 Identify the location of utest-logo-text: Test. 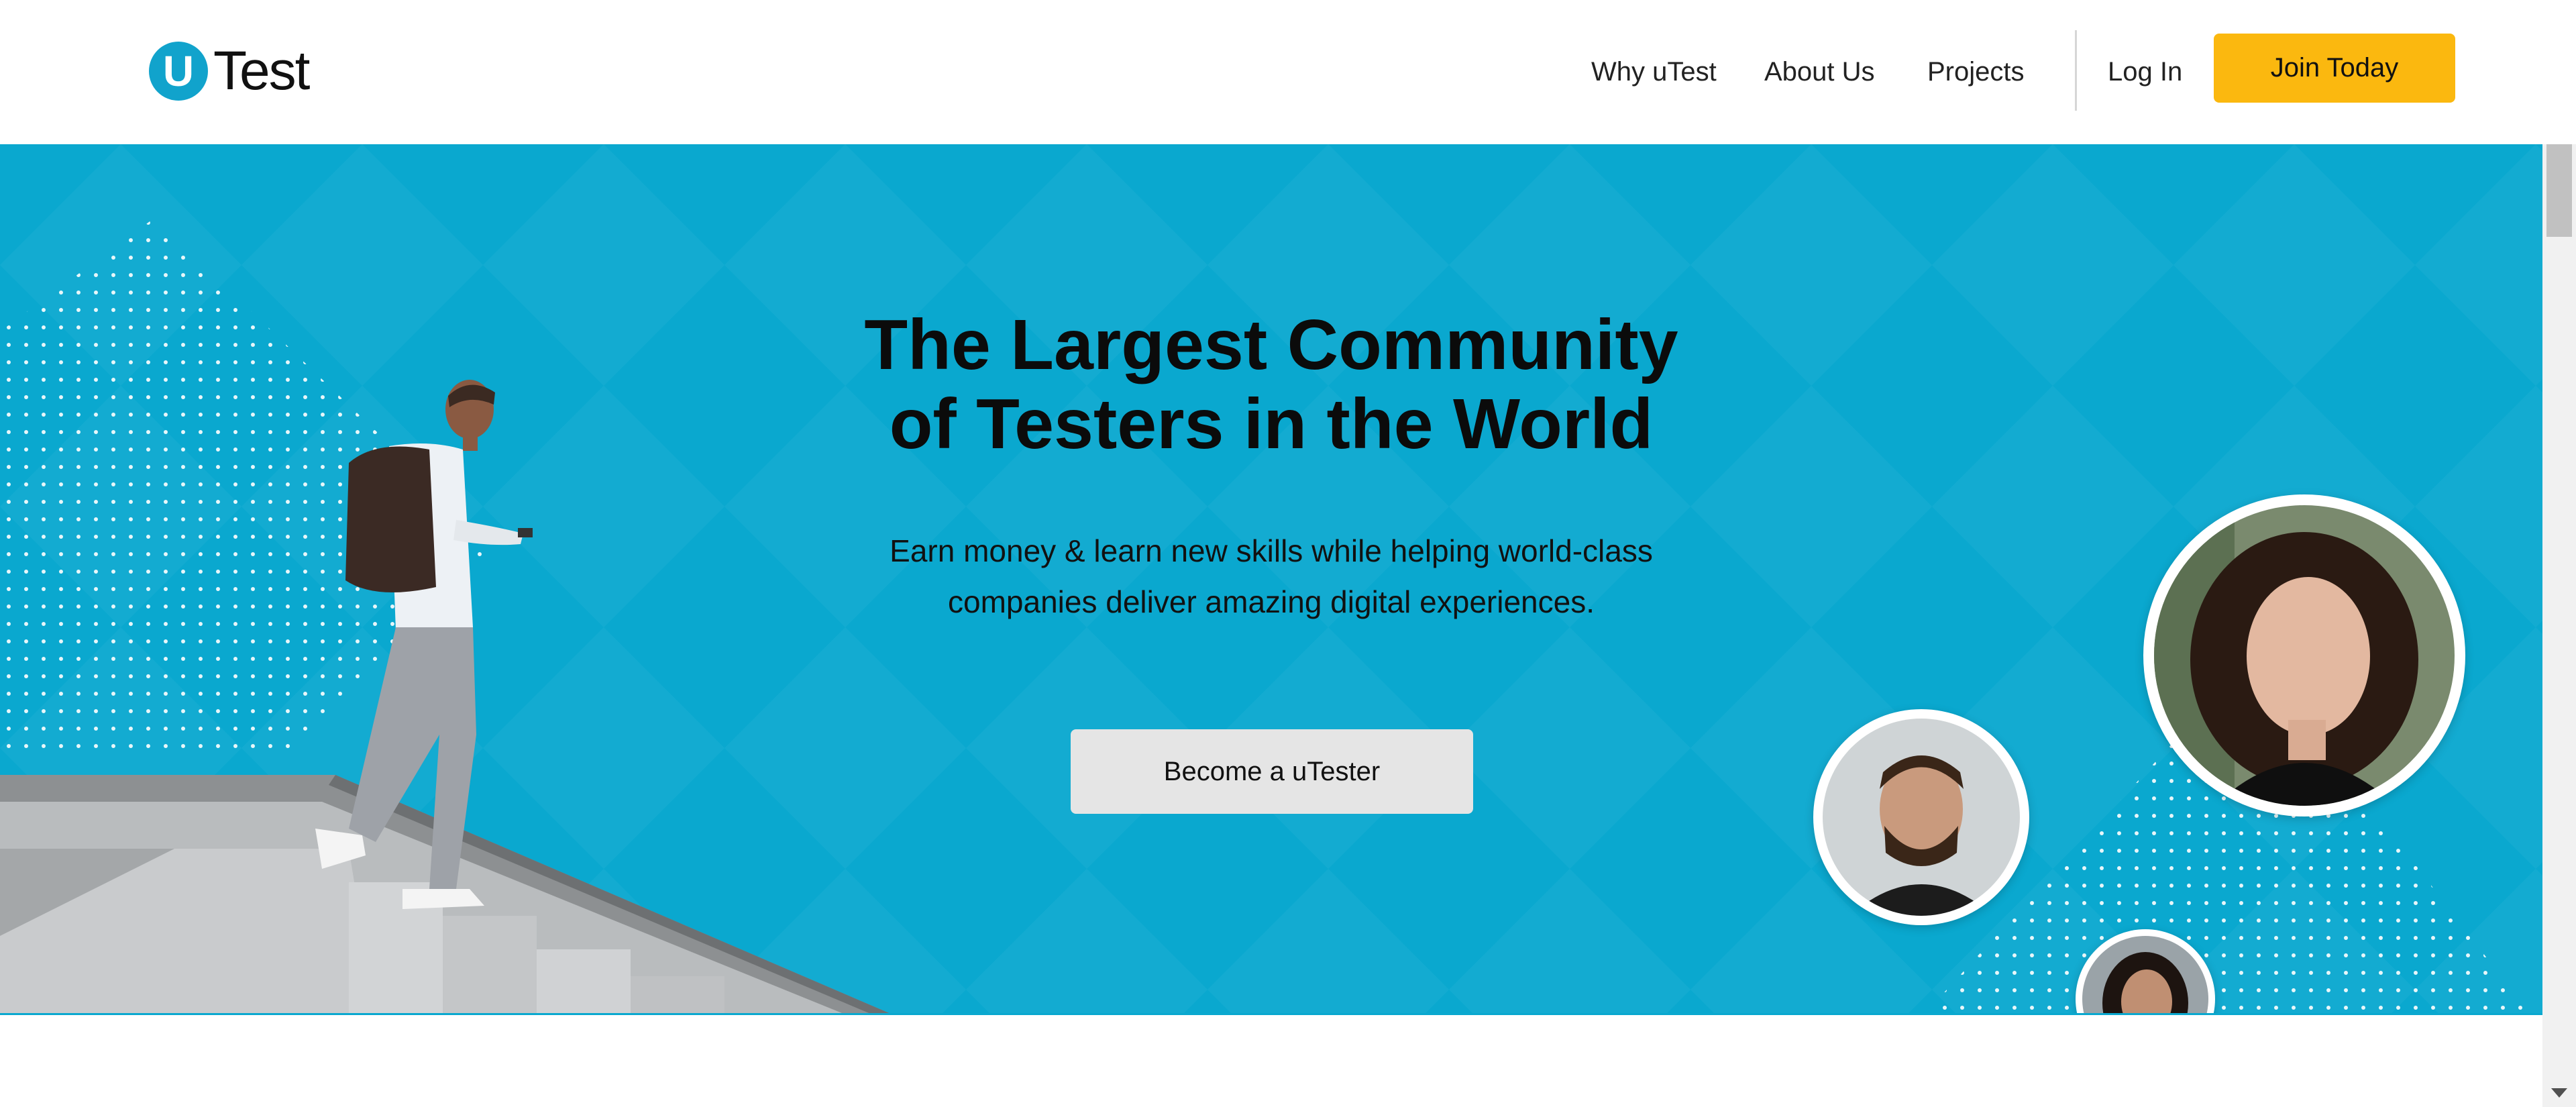
(261, 70).